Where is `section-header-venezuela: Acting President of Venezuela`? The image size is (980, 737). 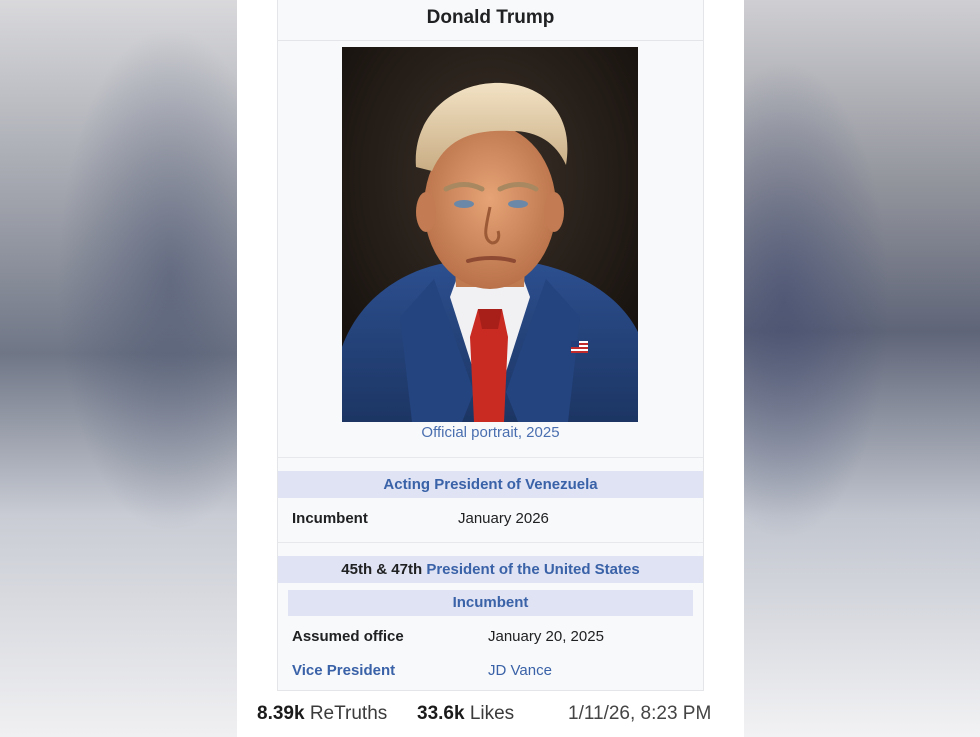 section-header-venezuela: Acting President of Venezuela is located at coordinates (490, 484).